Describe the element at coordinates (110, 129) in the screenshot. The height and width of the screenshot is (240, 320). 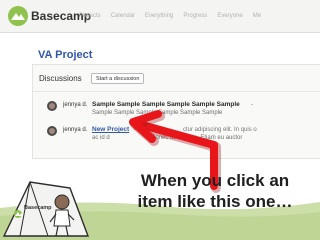
I see `new-project-link: New Project` at that location.